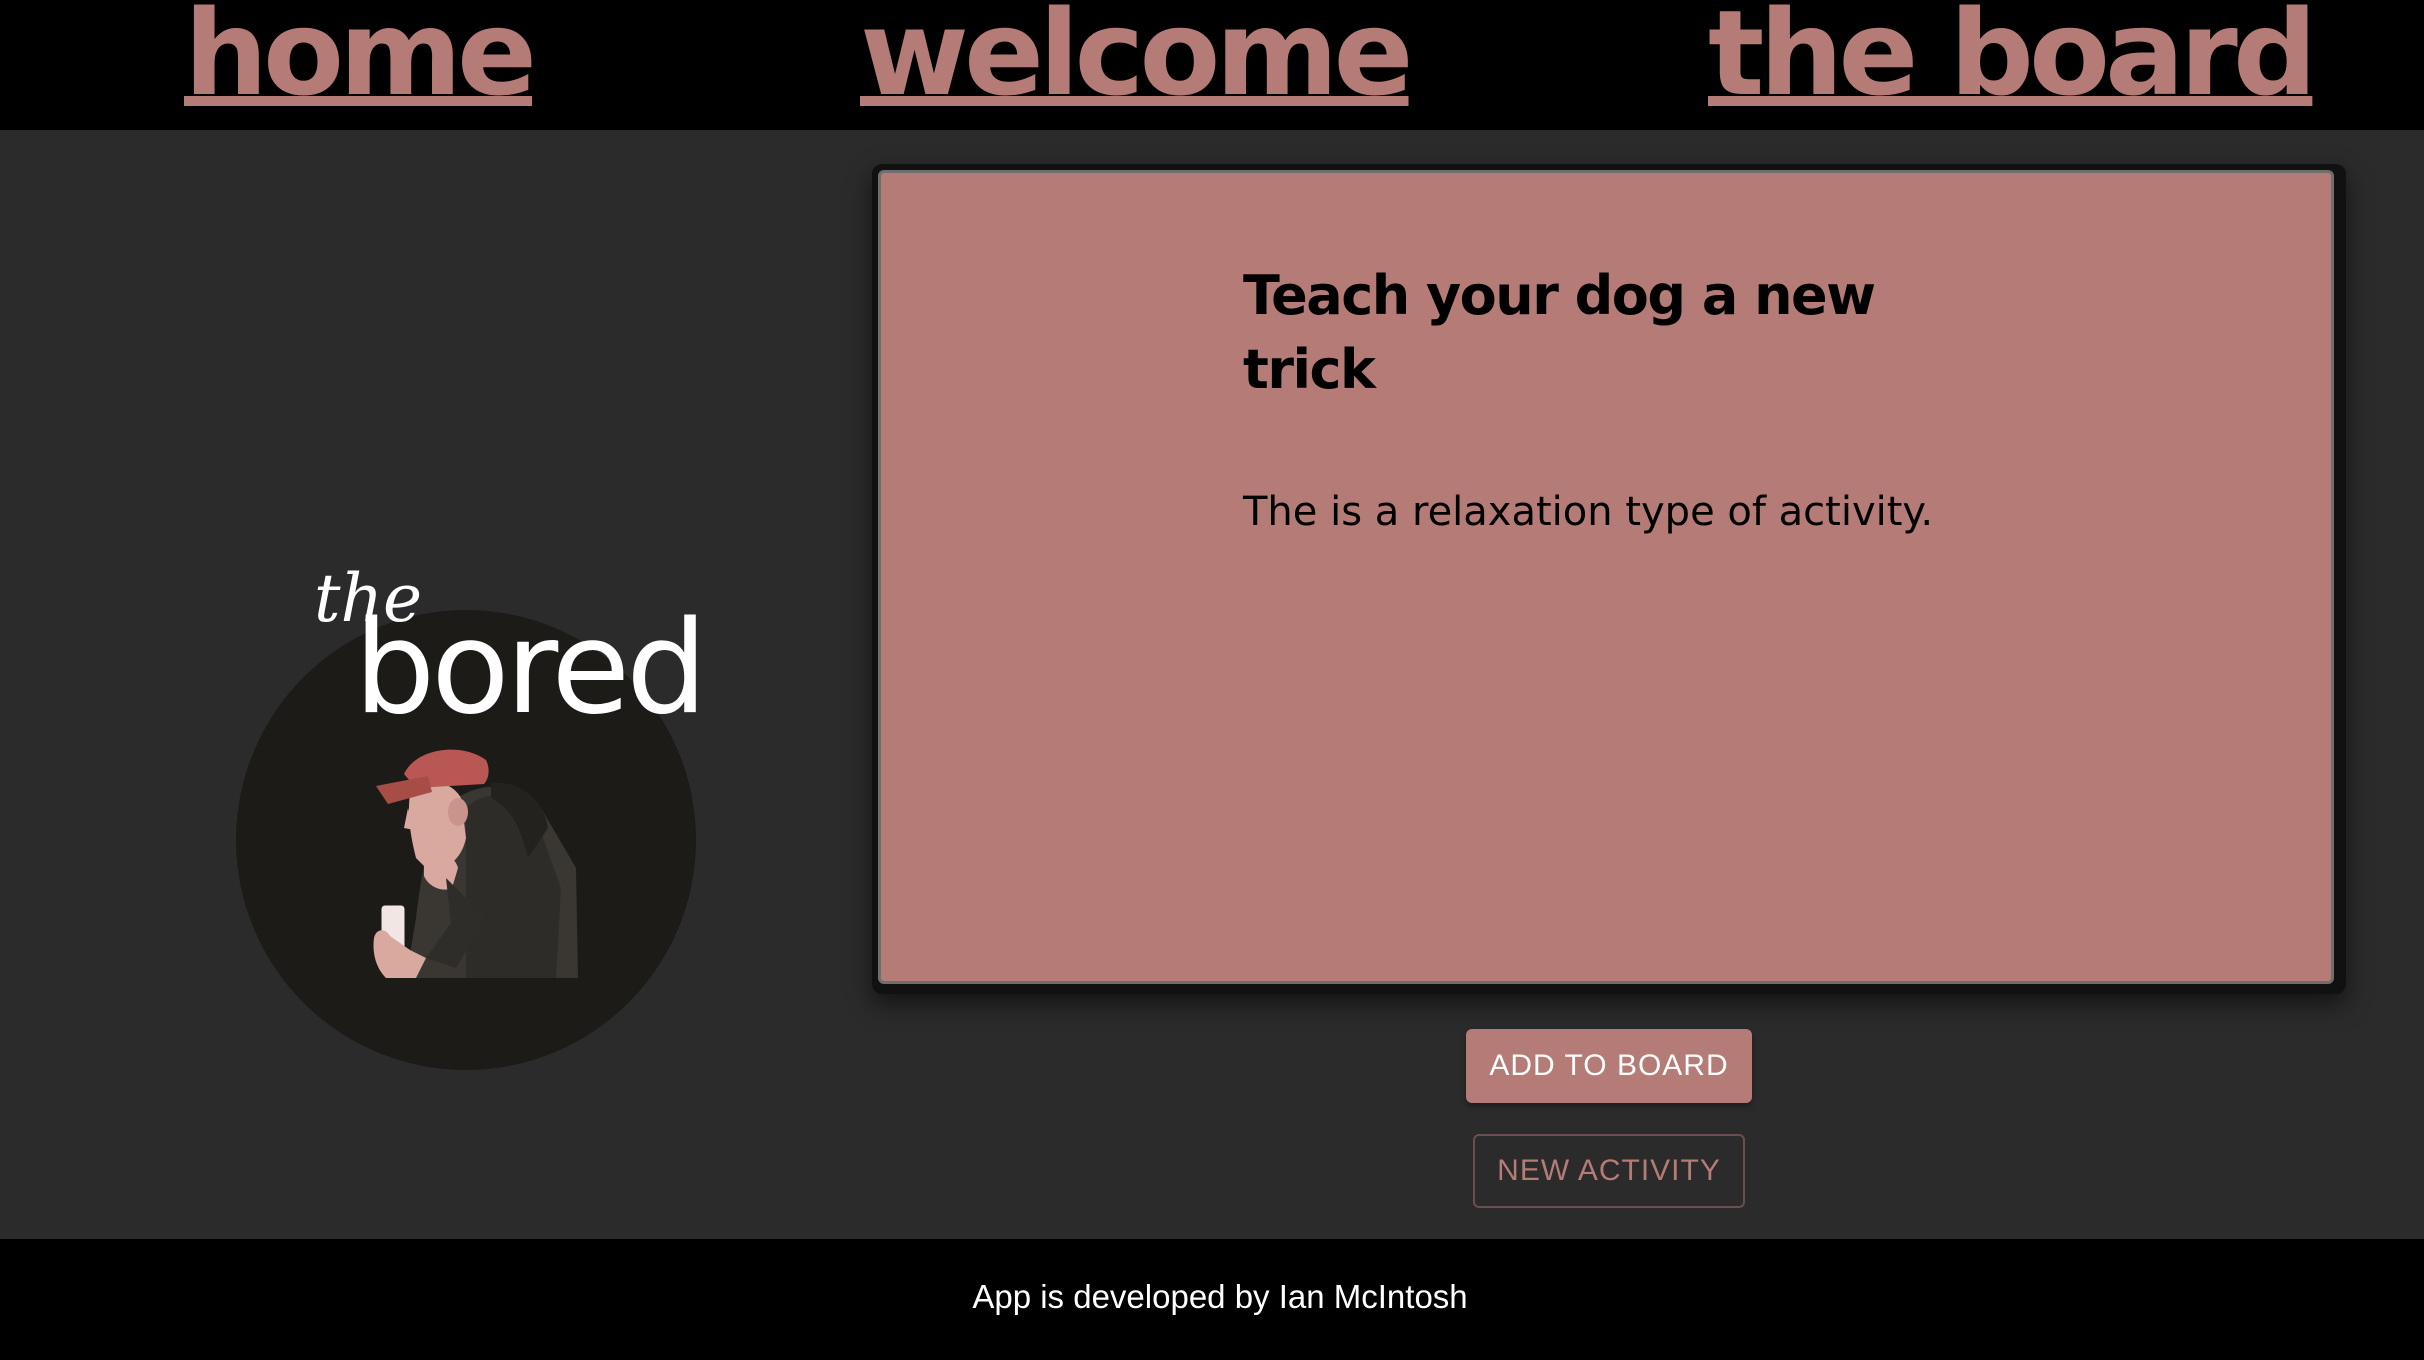 The image size is (2424, 1360). Describe the element at coordinates (2012, 61) in the screenshot. I see `nav-link-the-board: the board` at that location.